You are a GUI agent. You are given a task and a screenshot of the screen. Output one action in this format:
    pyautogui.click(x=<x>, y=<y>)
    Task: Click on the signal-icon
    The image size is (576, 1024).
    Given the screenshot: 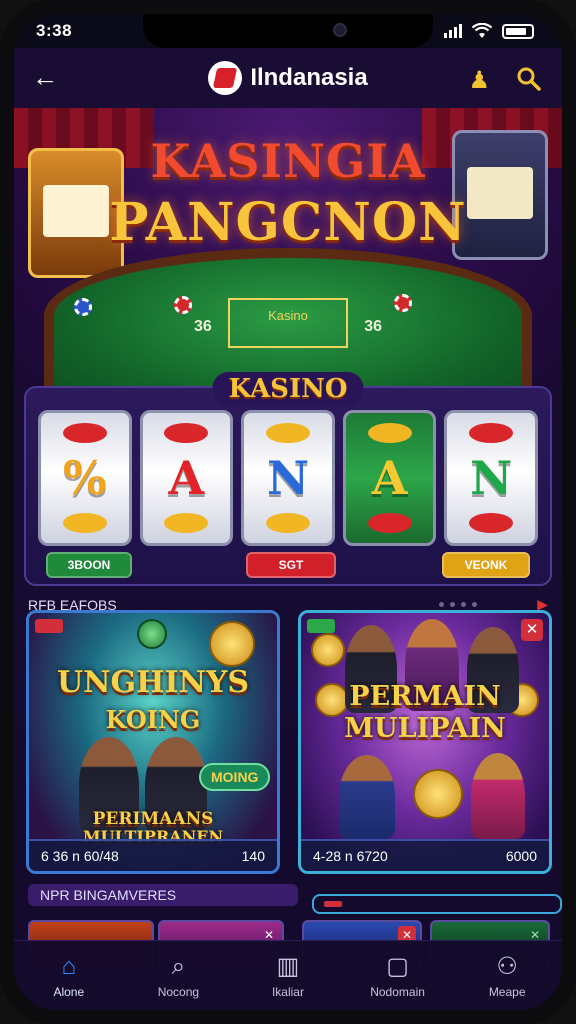 What is the action you would take?
    pyautogui.click(x=453, y=31)
    